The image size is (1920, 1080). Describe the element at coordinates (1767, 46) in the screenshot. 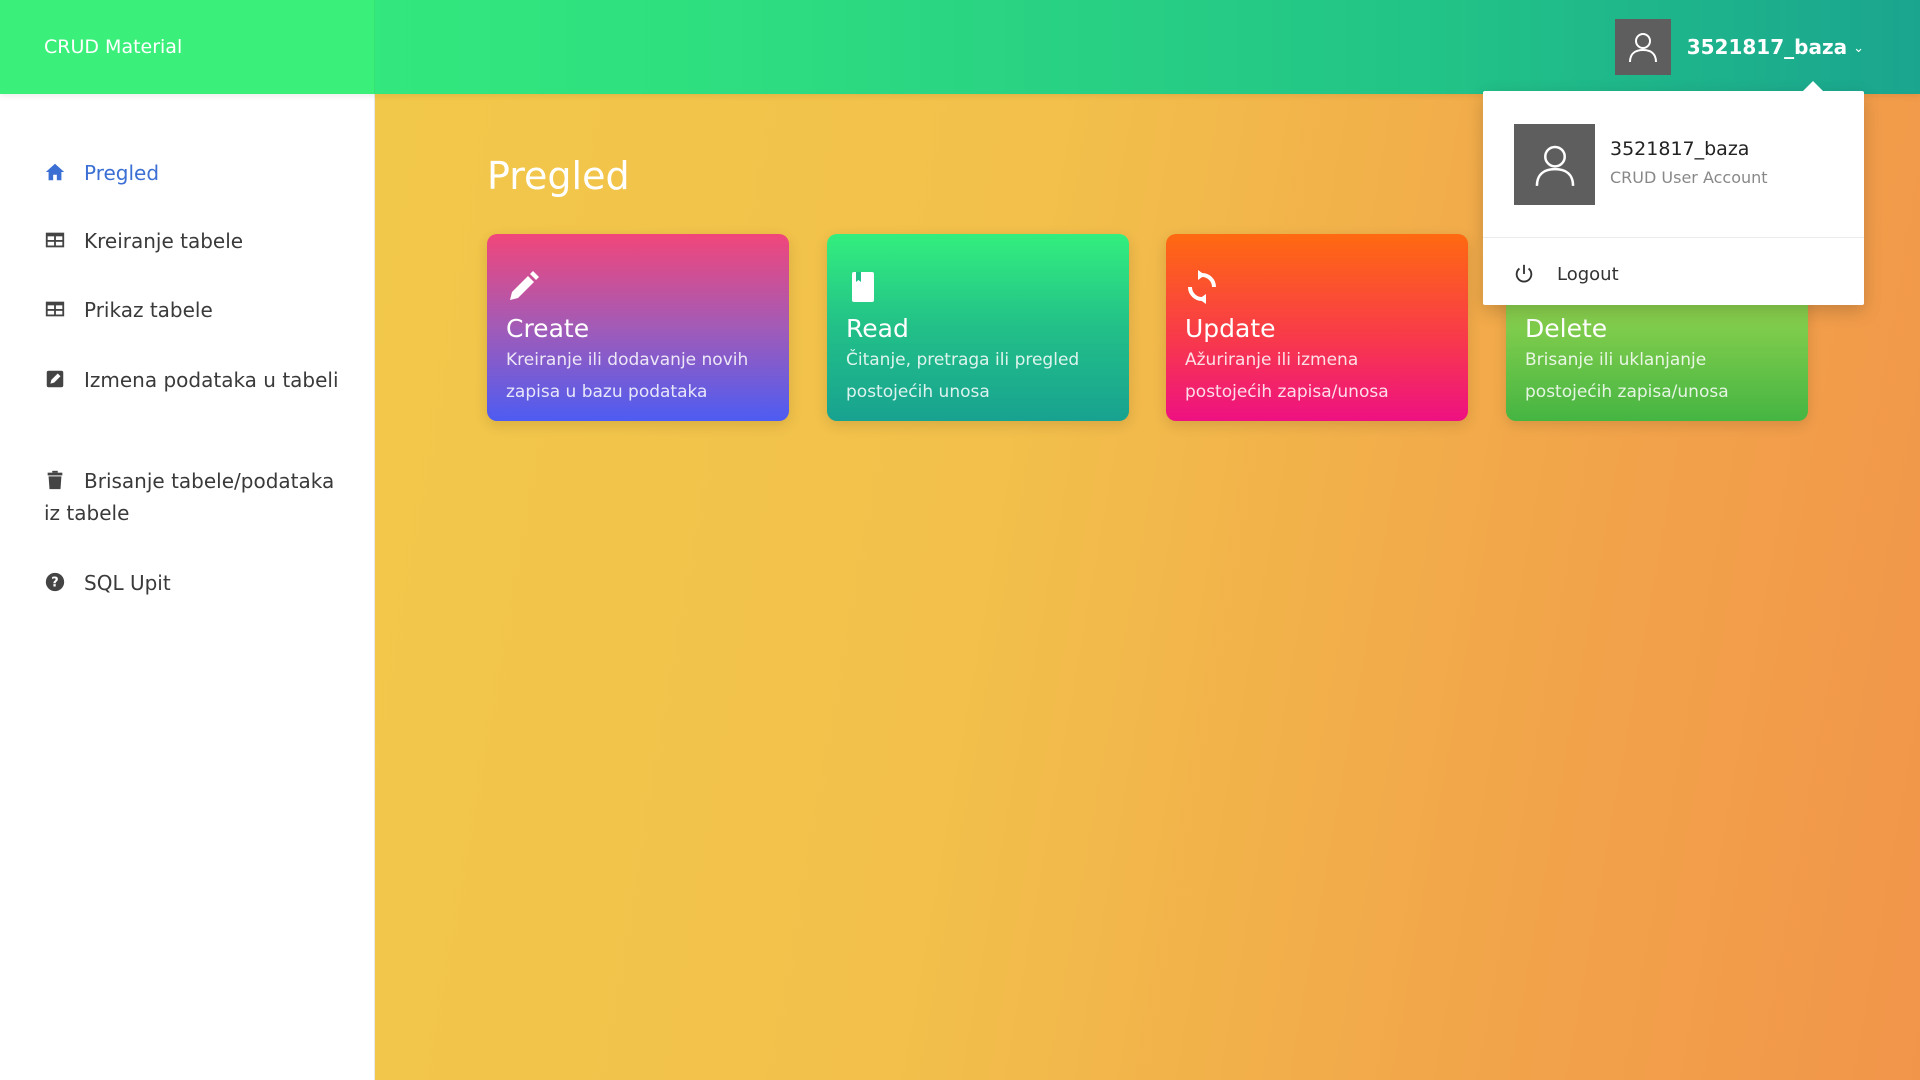

I see `user-name: 3521817_baza` at that location.